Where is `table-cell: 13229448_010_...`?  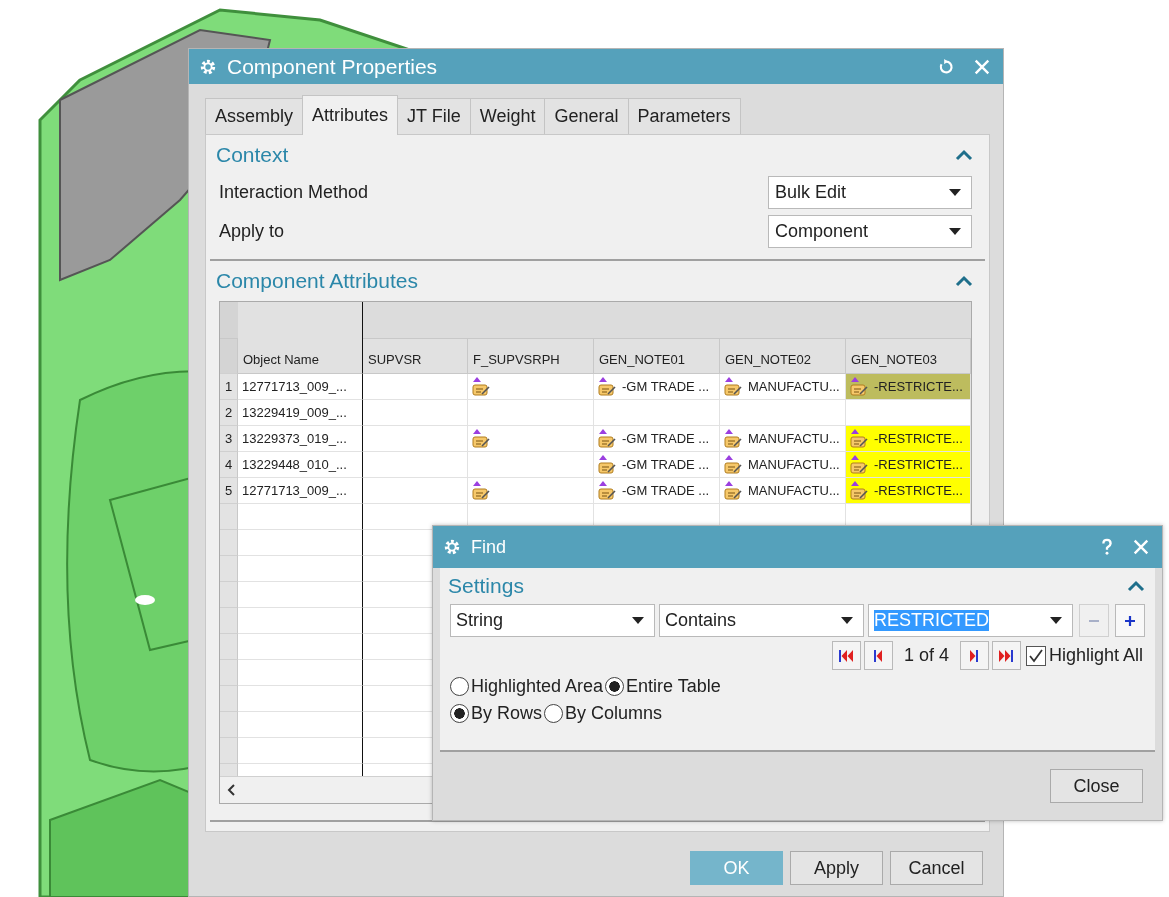
table-cell: 13229448_010_... is located at coordinates (300, 465).